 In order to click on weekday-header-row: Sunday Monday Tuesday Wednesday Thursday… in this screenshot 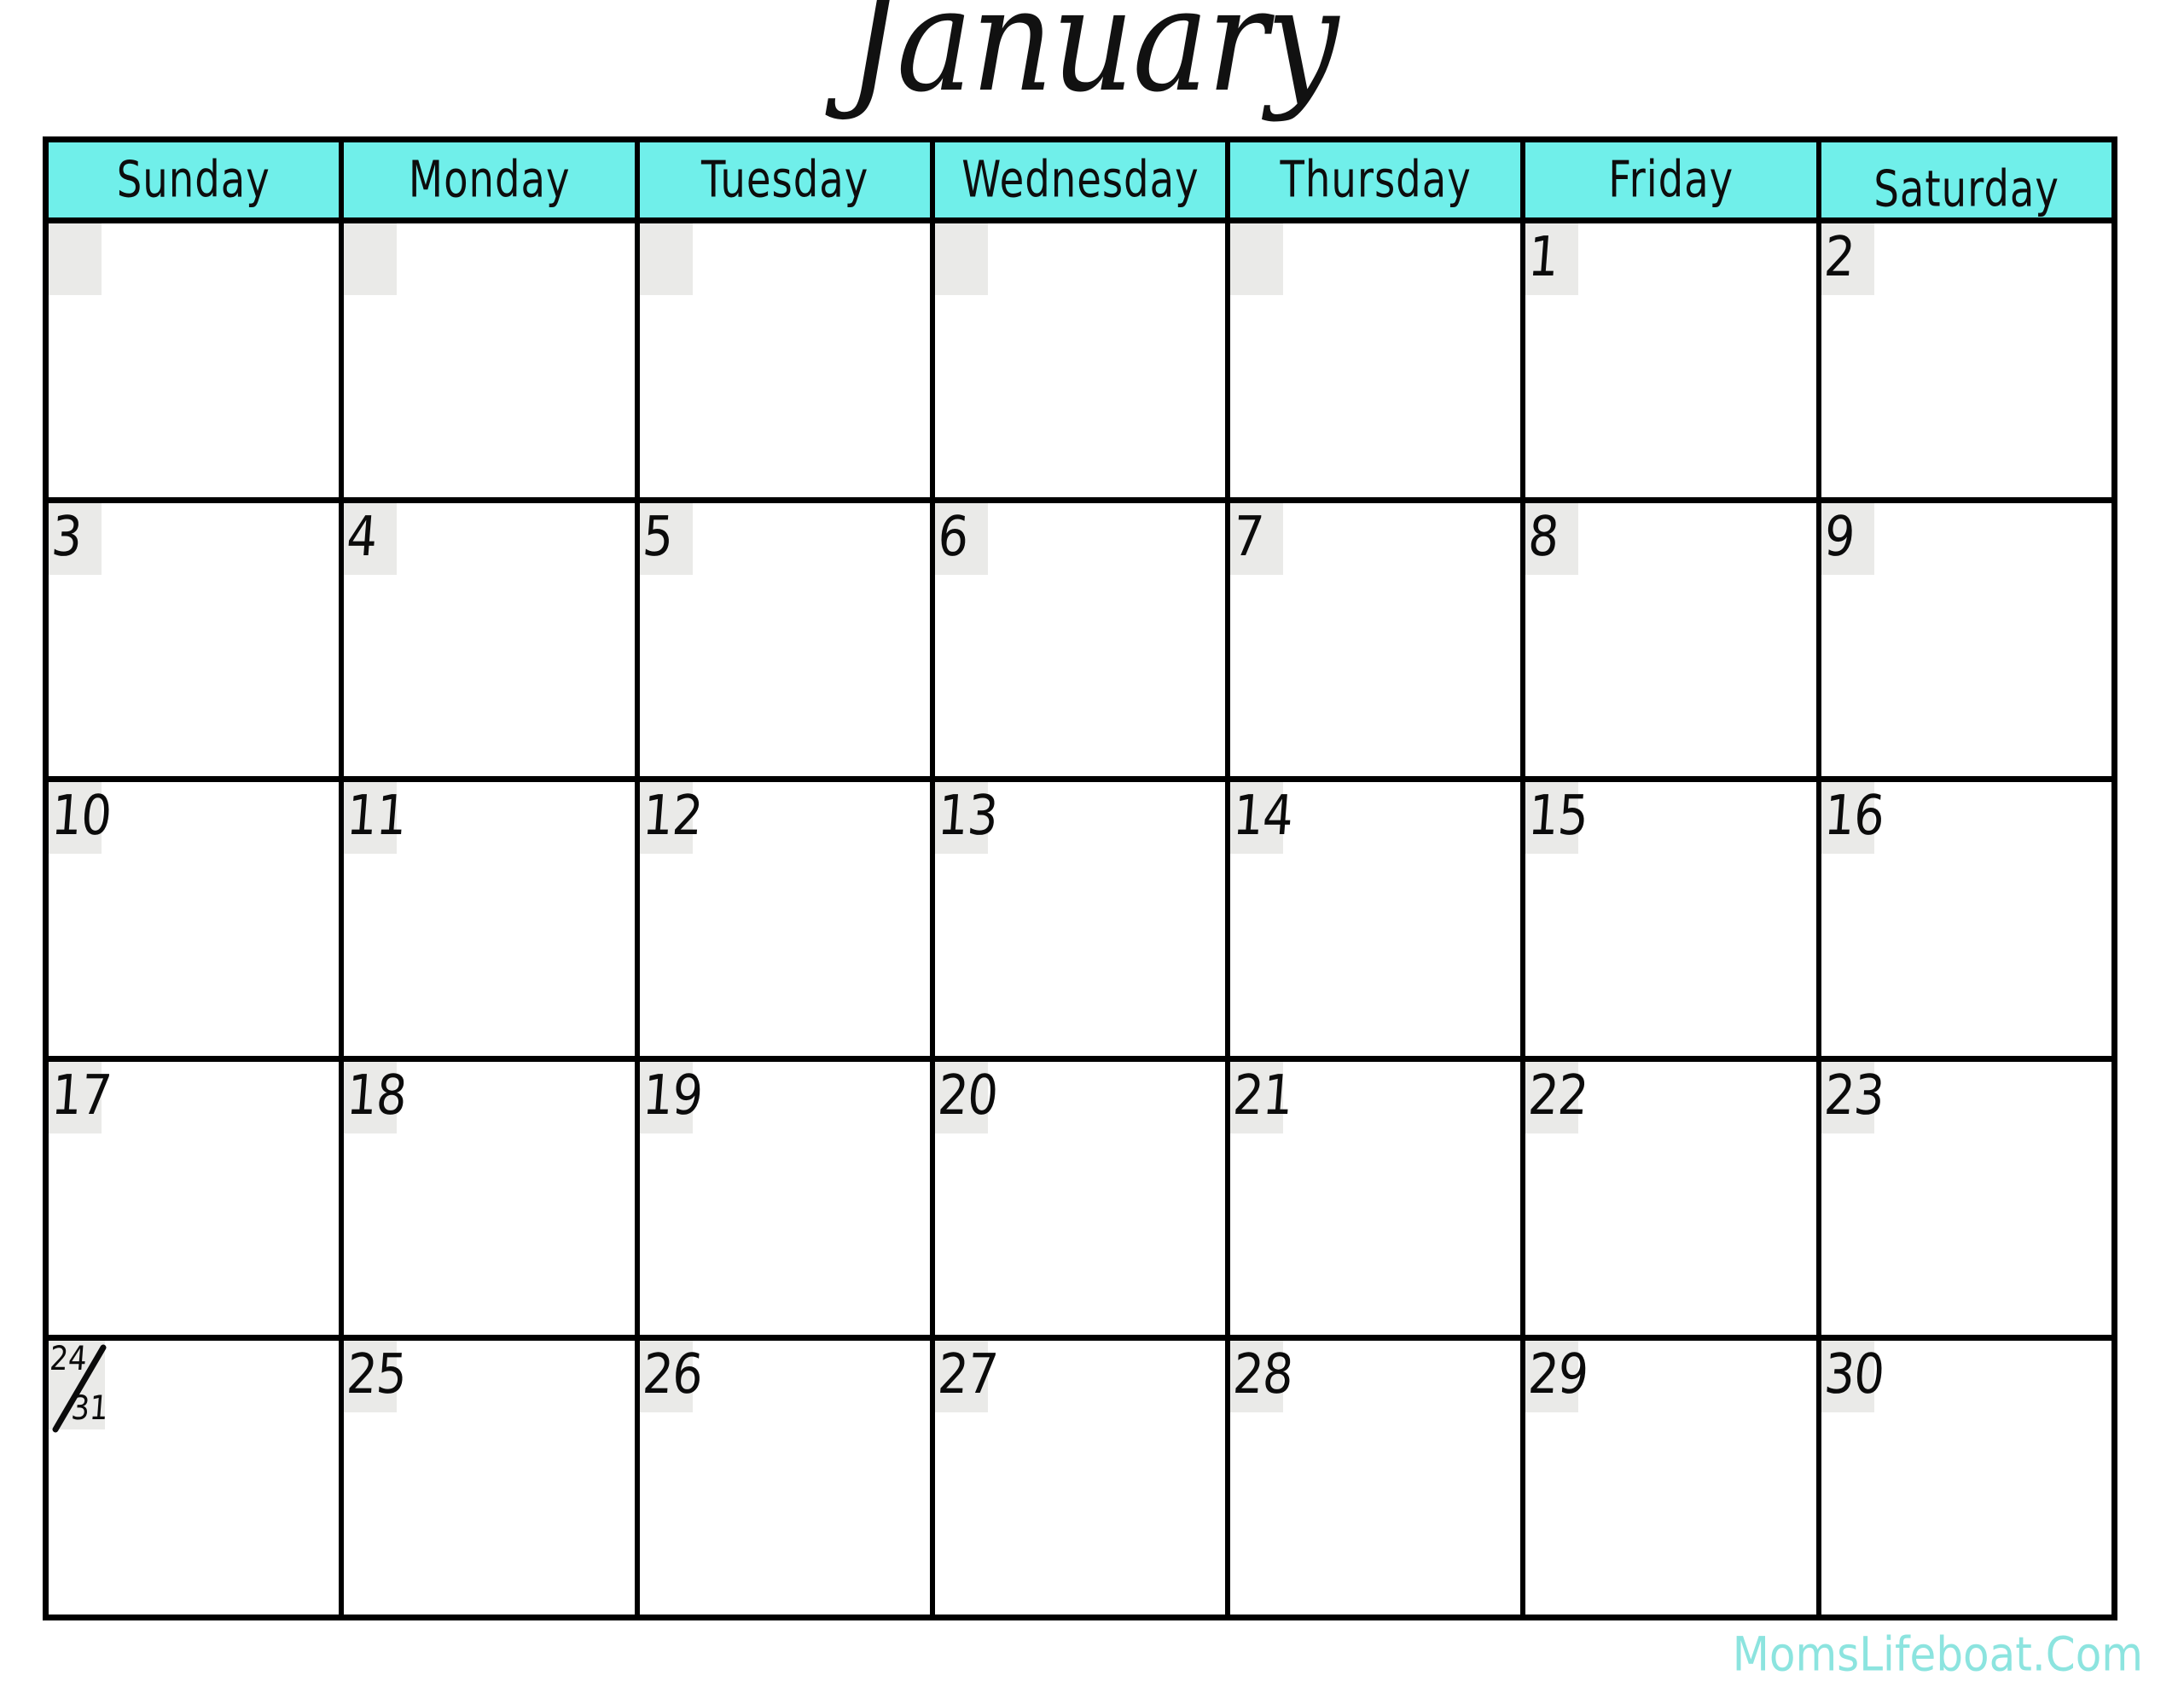, I will do `click(1080, 182)`.